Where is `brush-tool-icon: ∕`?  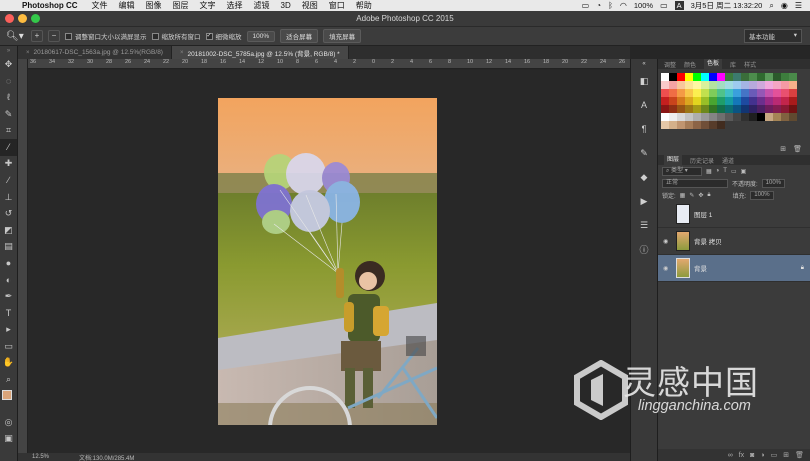 brush-tool-icon: ∕ is located at coordinates (8, 180).